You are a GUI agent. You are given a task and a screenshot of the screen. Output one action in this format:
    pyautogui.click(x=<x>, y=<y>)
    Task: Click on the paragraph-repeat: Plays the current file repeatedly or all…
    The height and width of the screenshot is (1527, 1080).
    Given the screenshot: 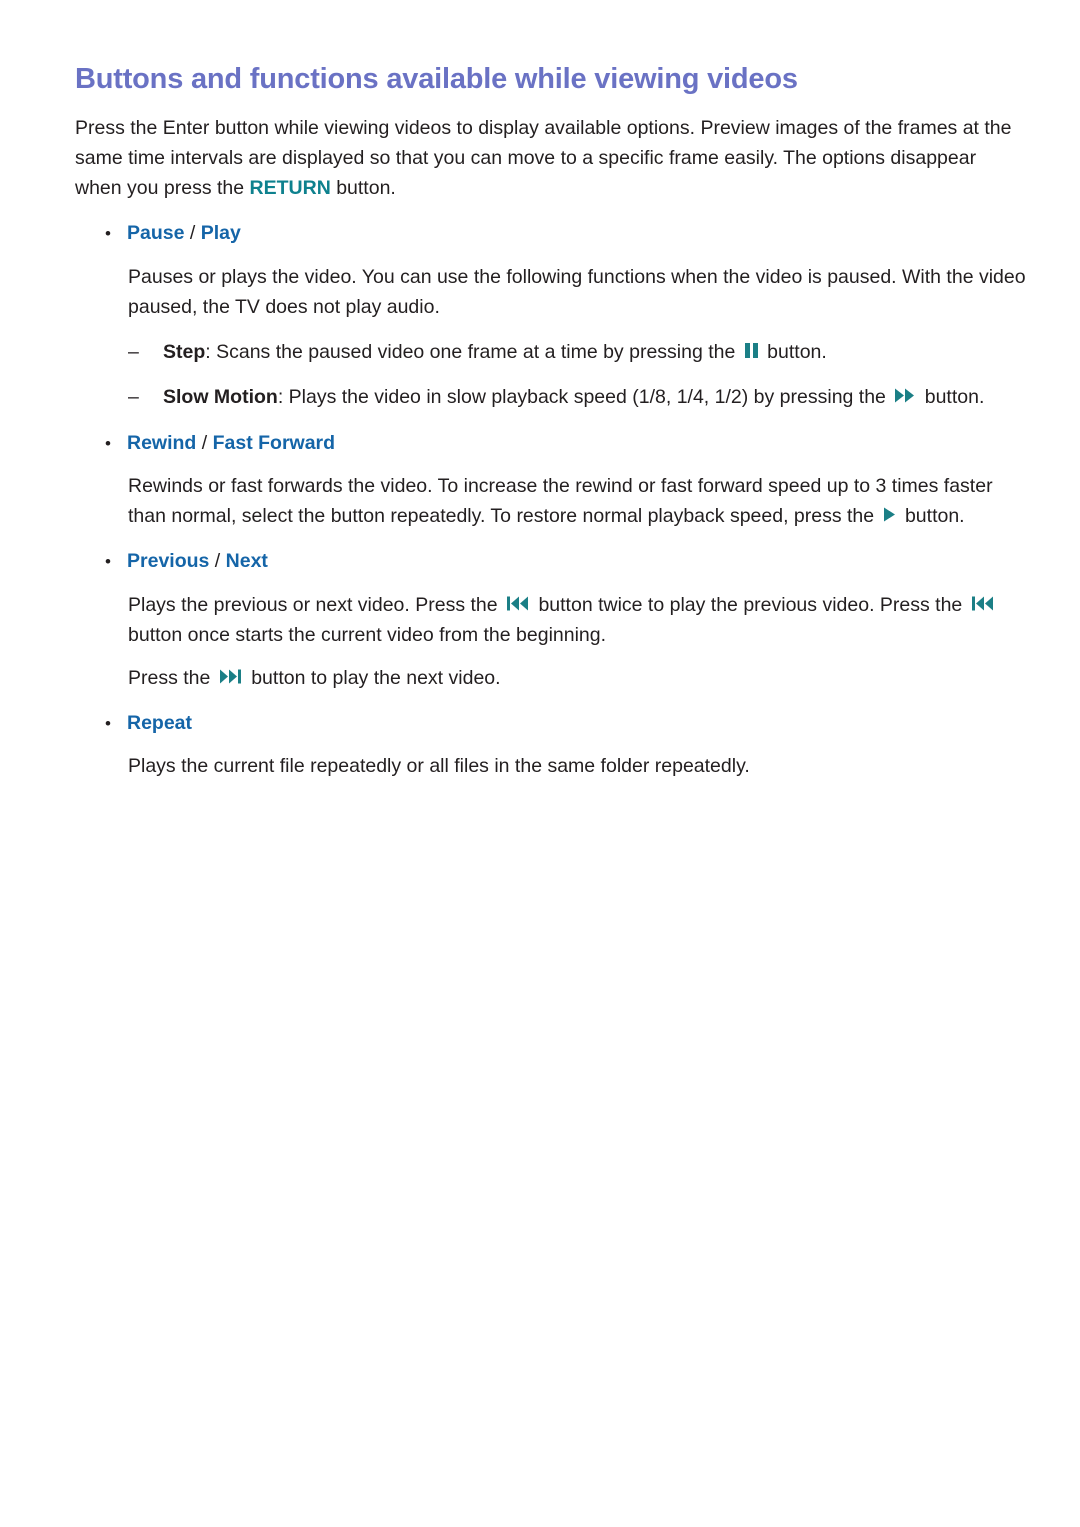 What is the action you would take?
    pyautogui.click(x=439, y=766)
    